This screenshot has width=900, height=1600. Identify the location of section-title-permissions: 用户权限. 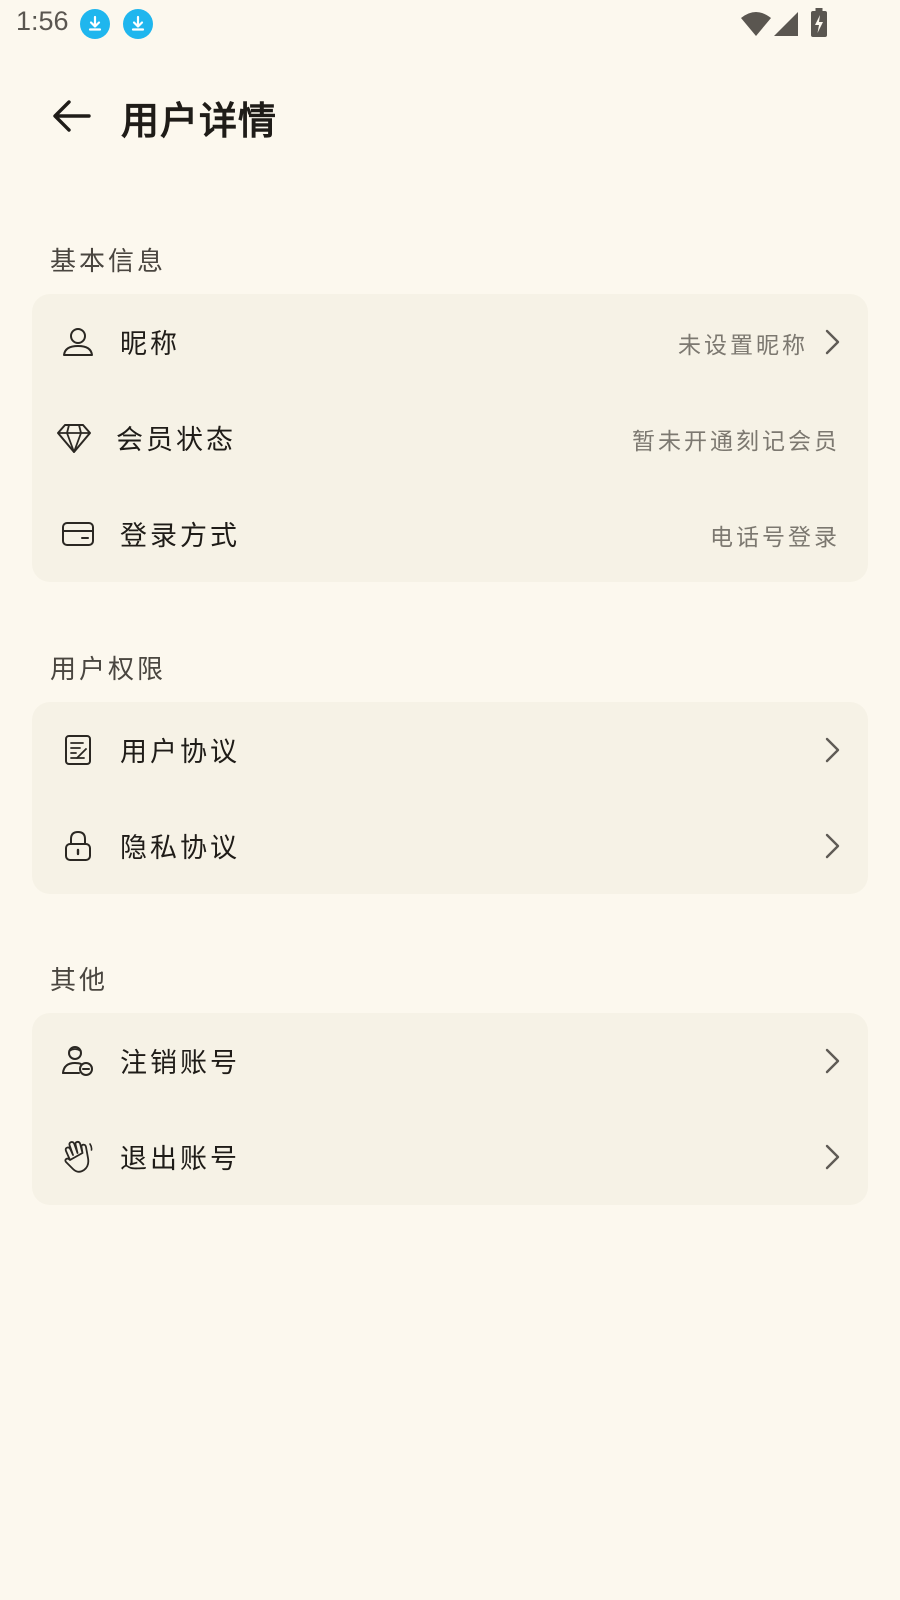
(108, 670).